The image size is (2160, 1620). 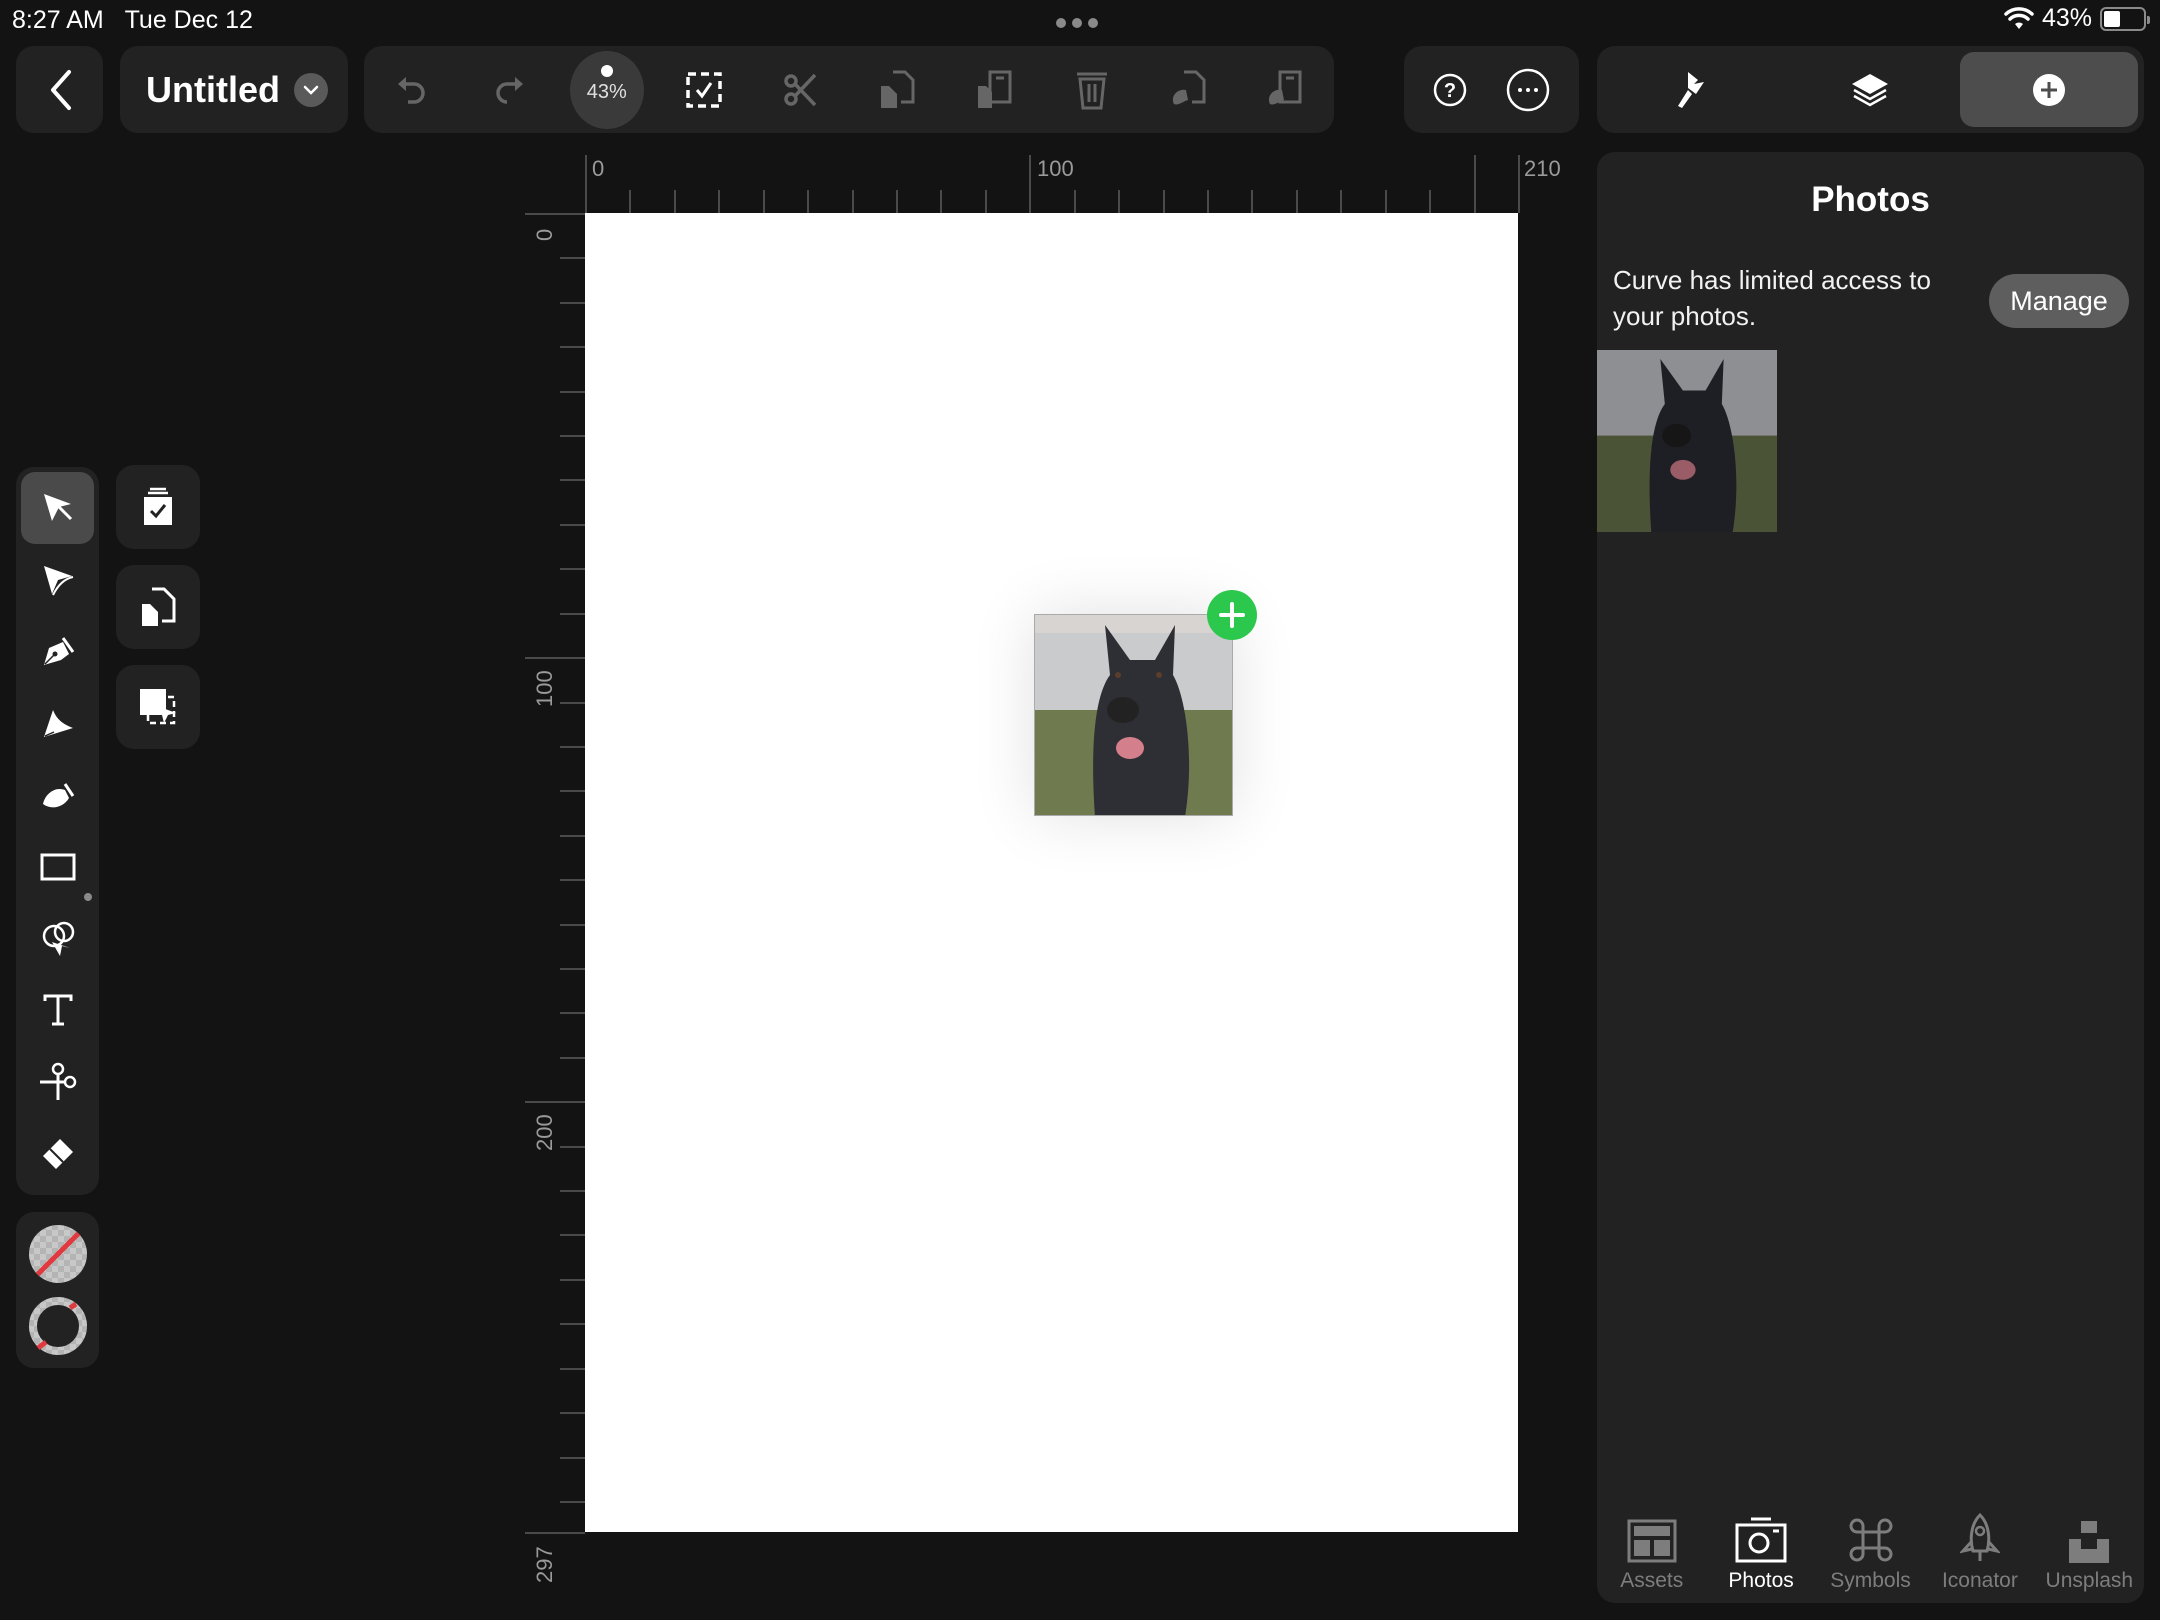 What do you see at coordinates (57, 580) in the screenshot?
I see `tool-direct-select` at bounding box center [57, 580].